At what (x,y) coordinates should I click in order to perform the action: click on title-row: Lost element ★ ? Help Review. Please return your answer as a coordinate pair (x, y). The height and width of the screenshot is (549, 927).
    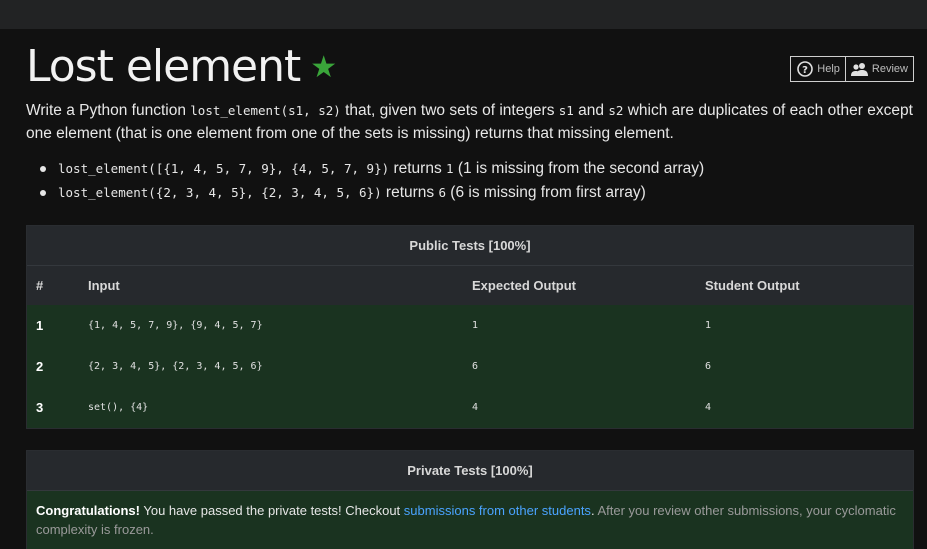
    Looking at the image, I should click on (470, 64).